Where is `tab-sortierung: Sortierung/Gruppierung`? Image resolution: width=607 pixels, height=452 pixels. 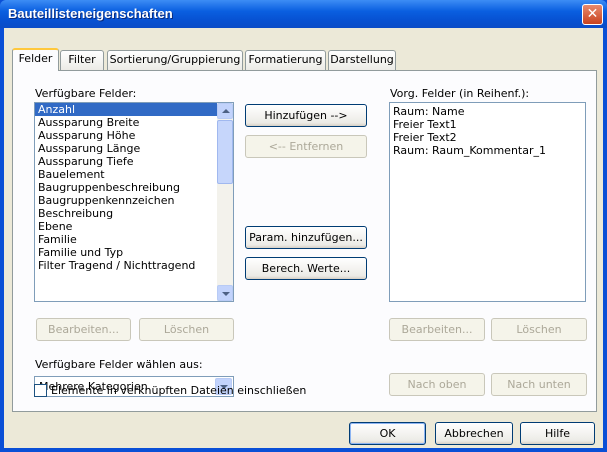
tab-sortierung: Sortierung/Gruppierung is located at coordinates (175, 60).